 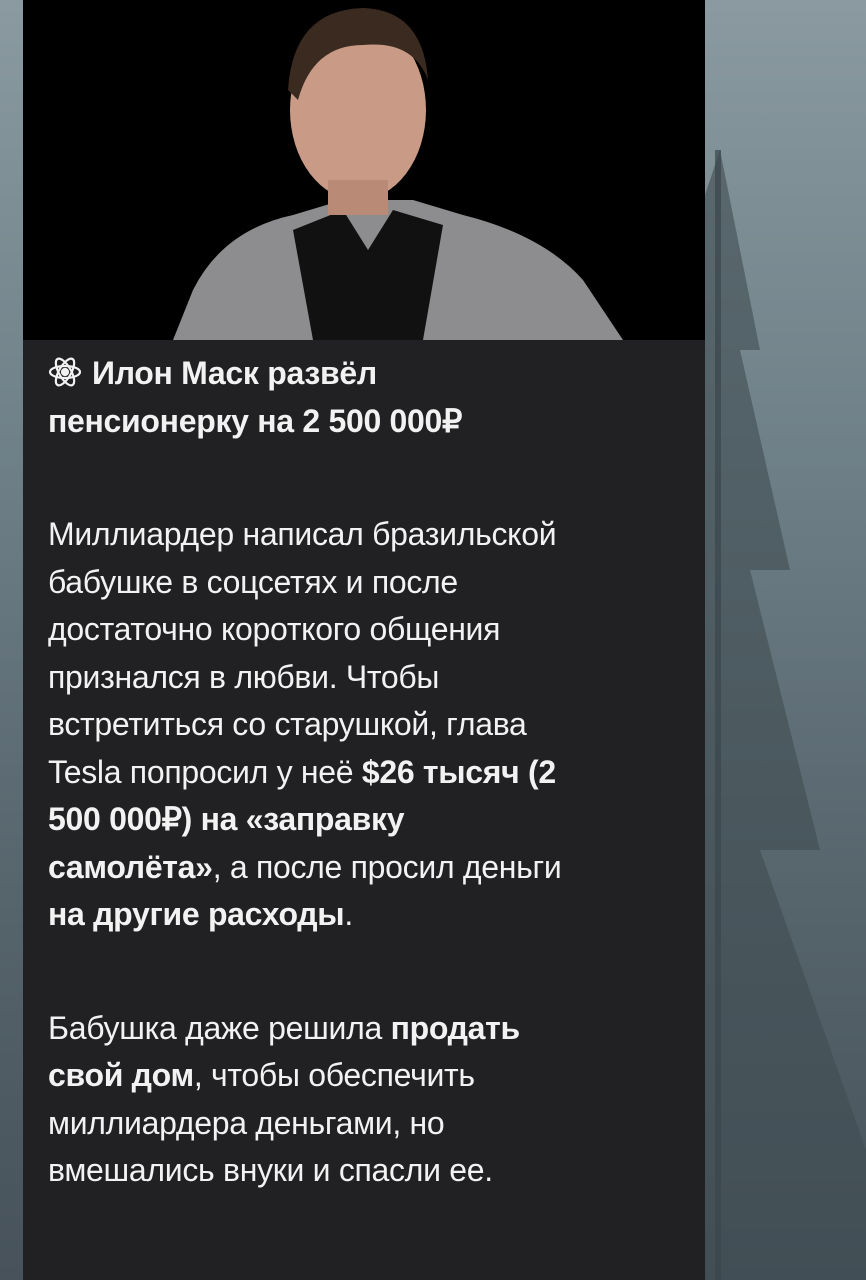 I want to click on text-segment: достаточно короткого общения, so click(x=274, y=629).